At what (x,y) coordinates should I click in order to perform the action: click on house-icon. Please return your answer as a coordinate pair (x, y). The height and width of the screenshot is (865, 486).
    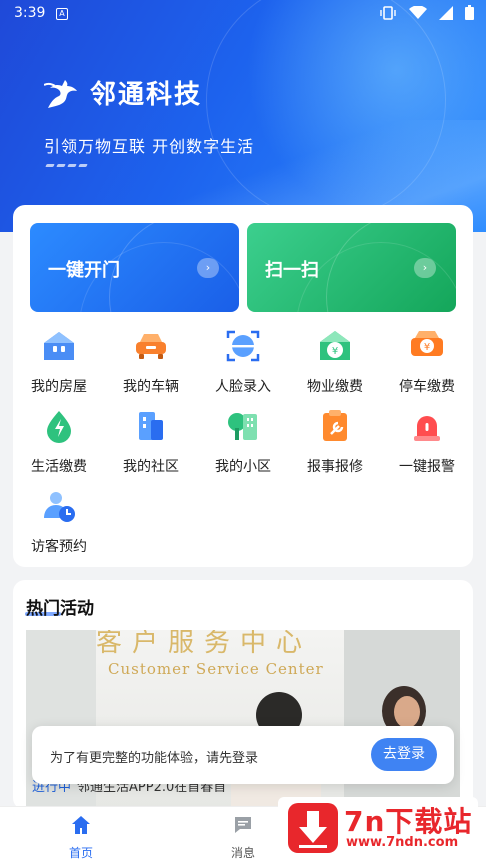
    Looking at the image, I should click on (59, 346).